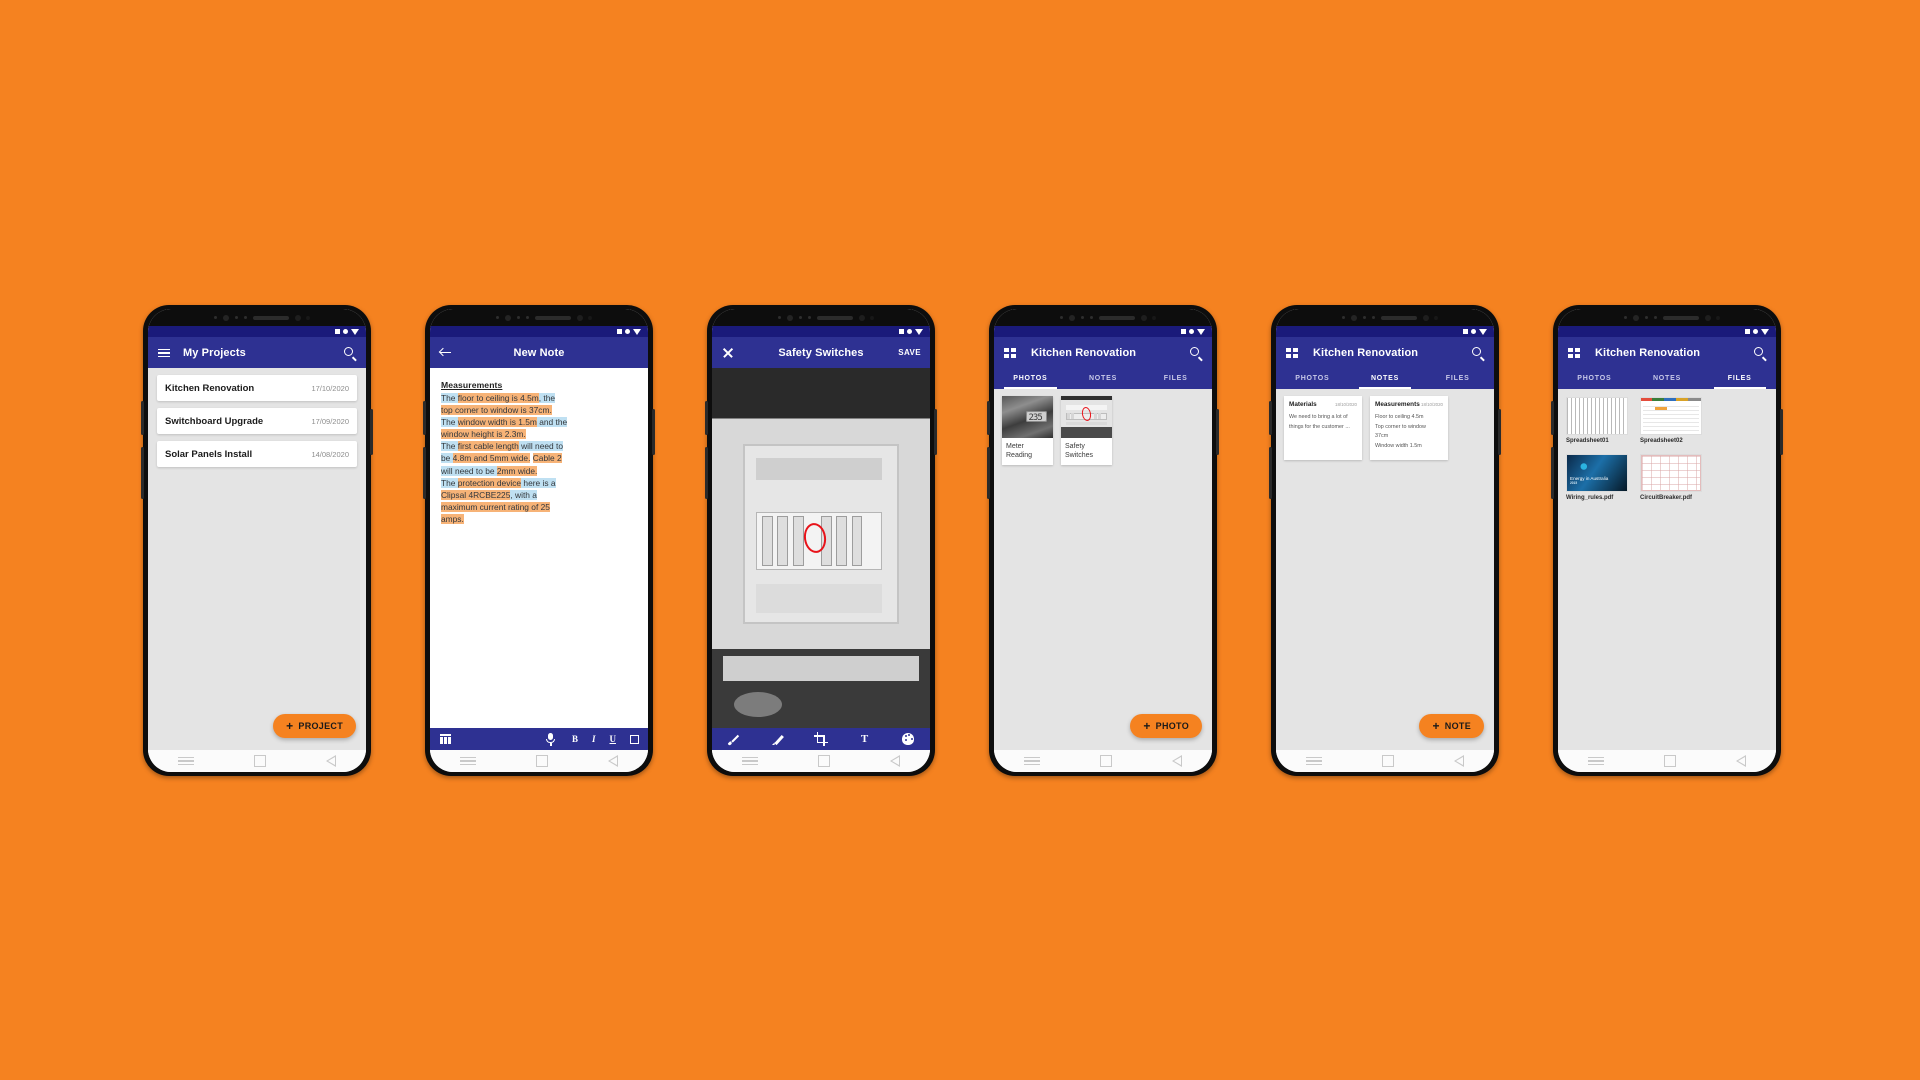 Image resolution: width=1920 pixels, height=1080 pixels. Describe the element at coordinates (1019, 451) in the screenshot. I see `photo-caption: Meter Reading` at that location.